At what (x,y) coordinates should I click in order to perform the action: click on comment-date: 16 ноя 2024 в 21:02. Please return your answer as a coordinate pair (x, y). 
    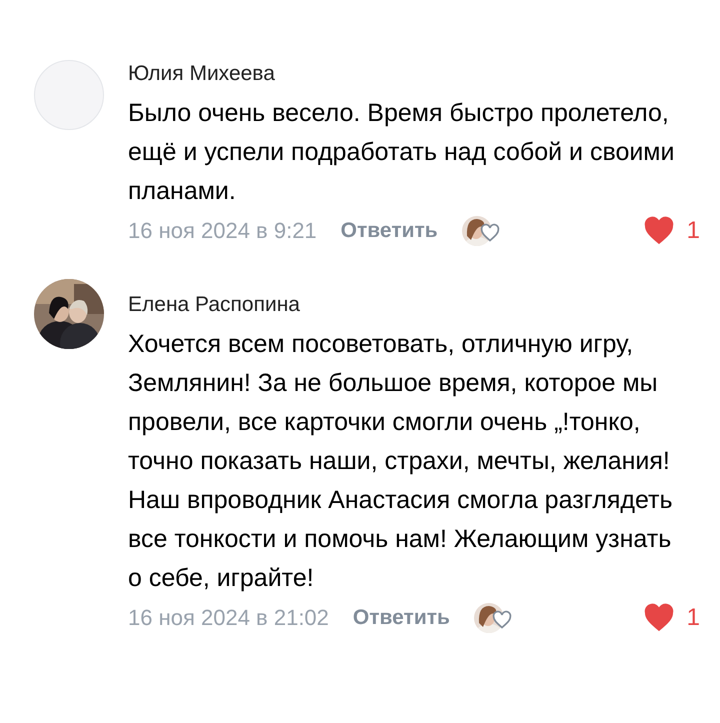
    Looking at the image, I should click on (228, 618).